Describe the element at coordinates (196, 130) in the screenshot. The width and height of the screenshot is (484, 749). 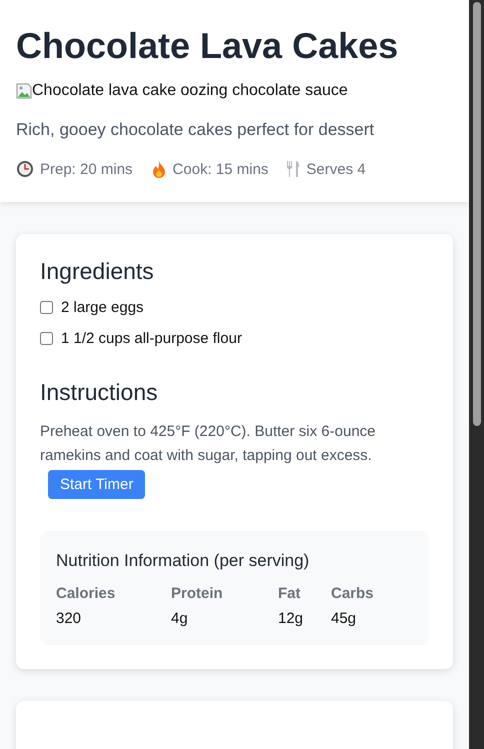
I see `recipe-description: Rich, gooey chocolate cakes perfect for dessert` at that location.